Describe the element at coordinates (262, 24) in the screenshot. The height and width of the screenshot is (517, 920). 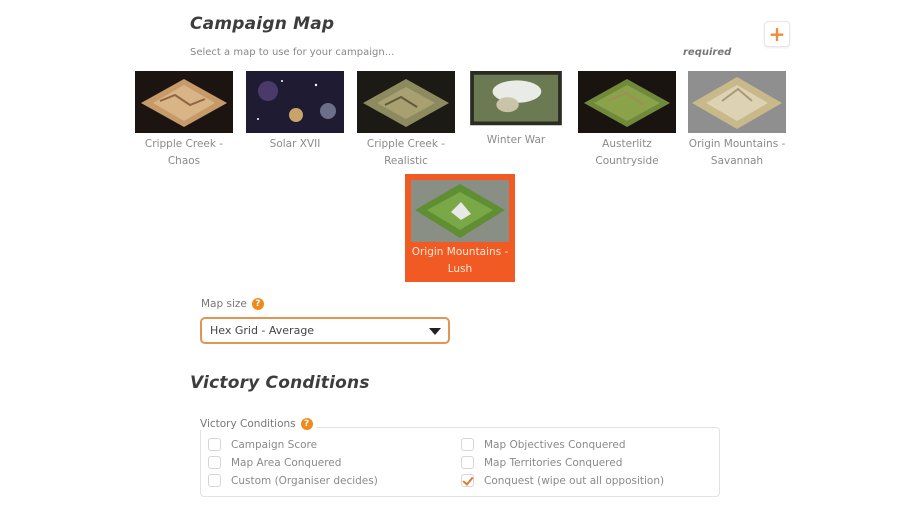
I see `campaign-map-title: Campaign Map` at that location.